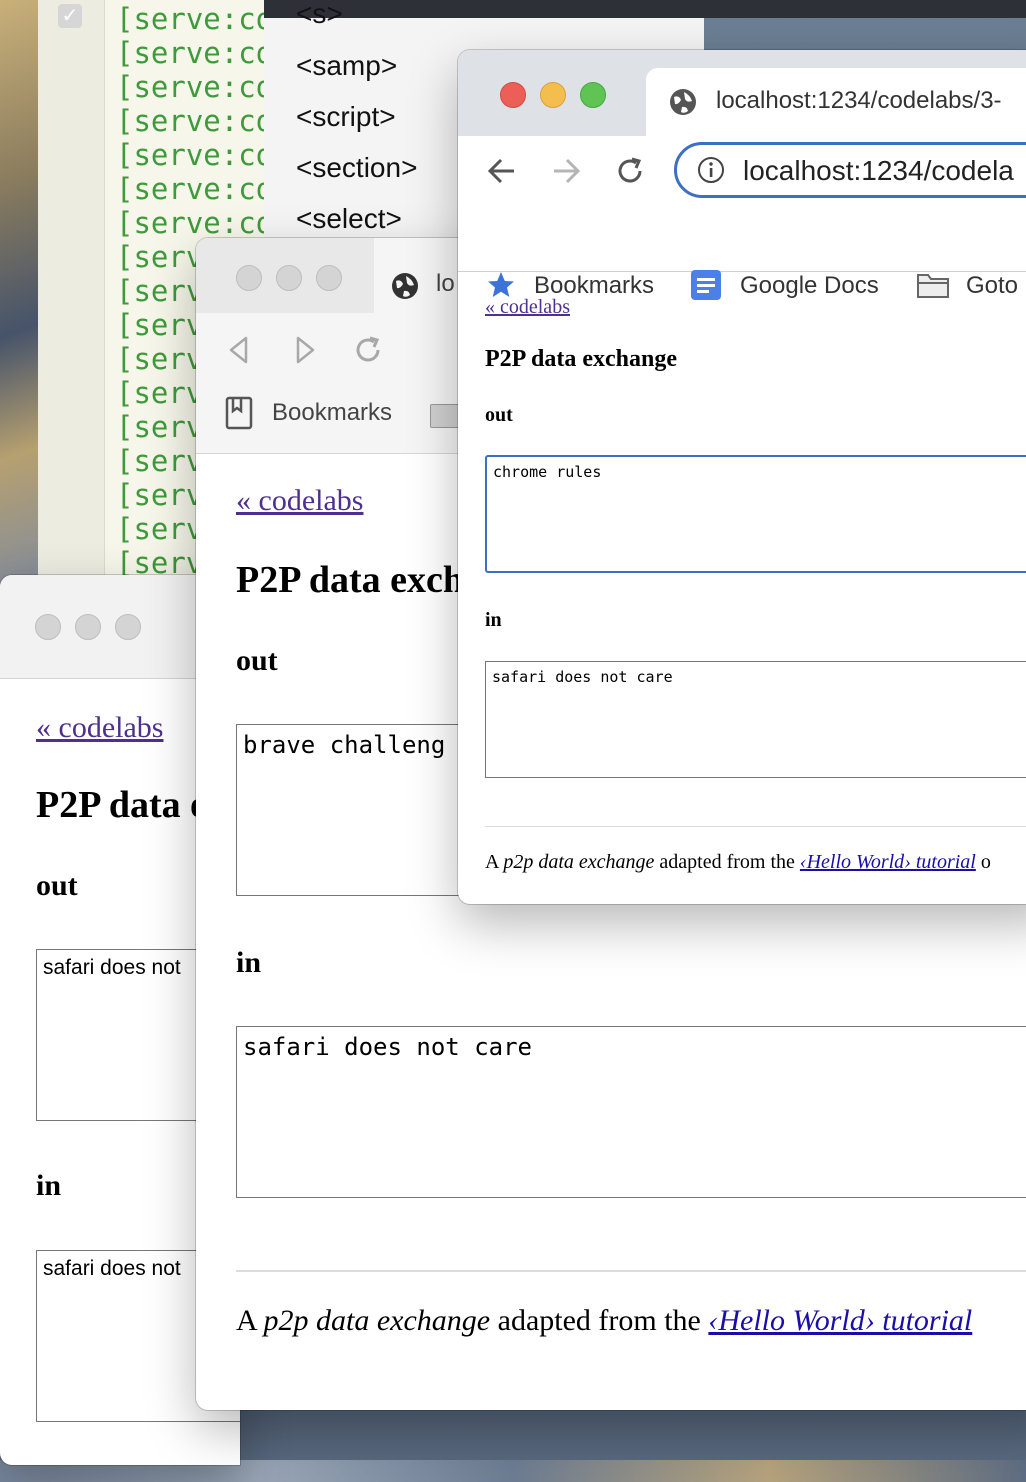 The width and height of the screenshot is (1026, 1482). What do you see at coordinates (445, 283) in the screenshot?
I see `tab-title: lo` at bounding box center [445, 283].